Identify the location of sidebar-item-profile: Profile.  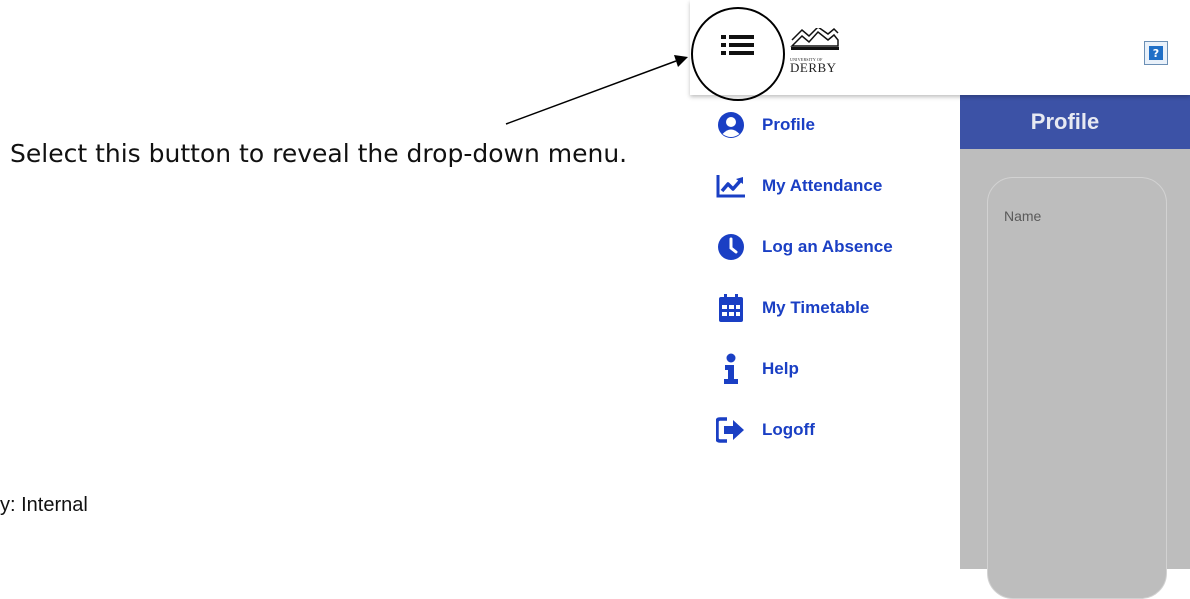
(765, 125).